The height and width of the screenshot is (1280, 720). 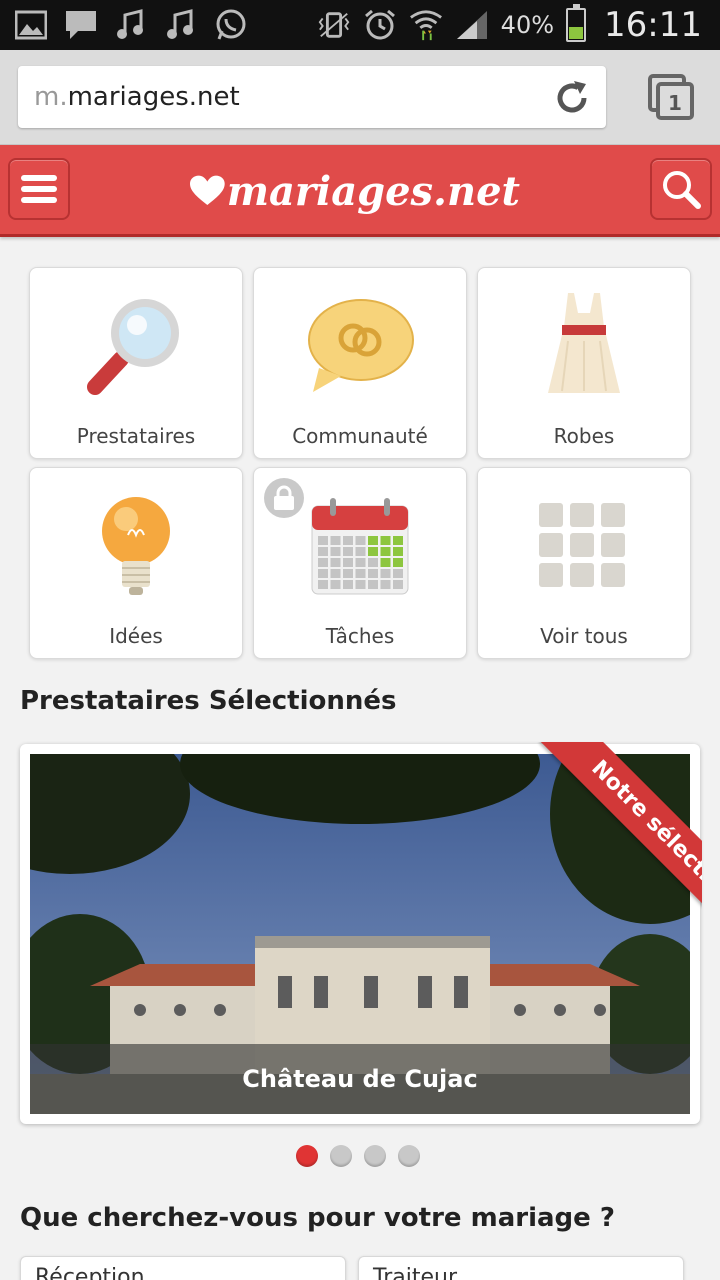 I want to click on tile-label: Prestataires, so click(x=136, y=436).